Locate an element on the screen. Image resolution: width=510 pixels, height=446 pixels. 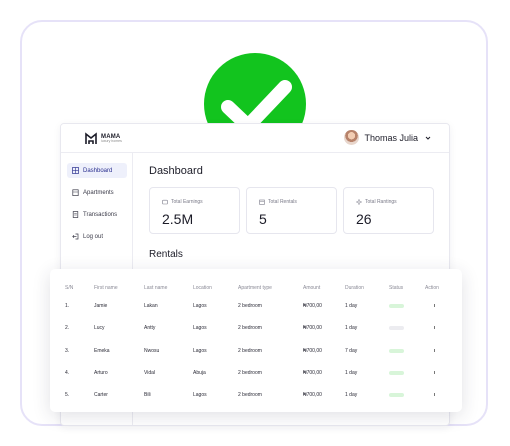
sidebar-item-label: Apartments is located at coordinates (98, 192).